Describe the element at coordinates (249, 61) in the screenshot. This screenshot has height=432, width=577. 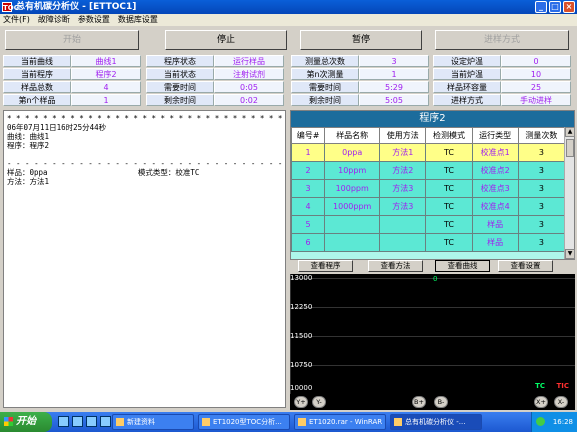
I see `status-value: 运行样品` at that location.